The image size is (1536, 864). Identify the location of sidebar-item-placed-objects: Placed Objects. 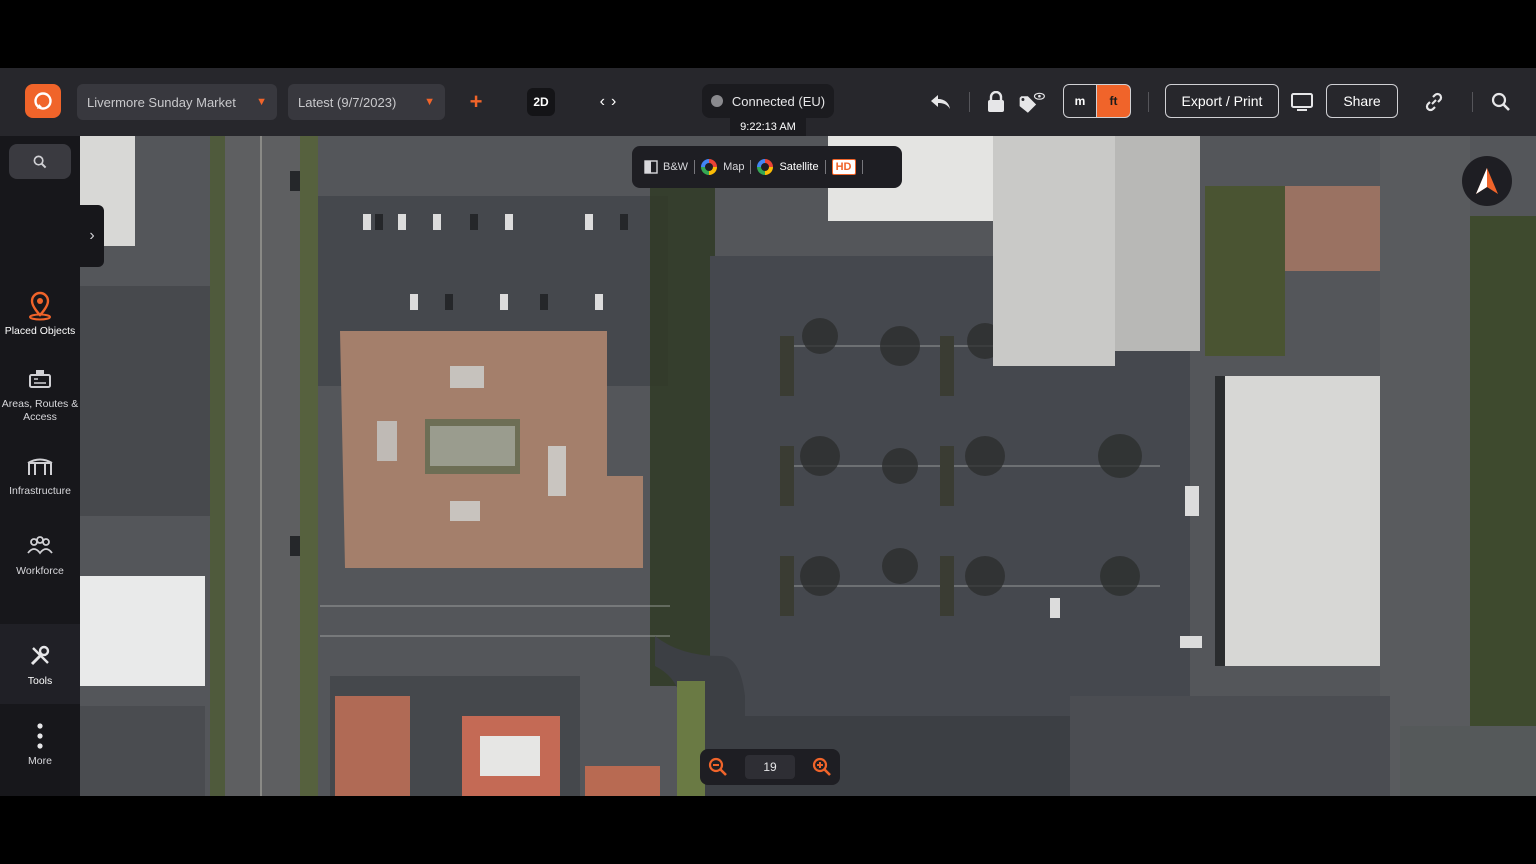
(40, 314).